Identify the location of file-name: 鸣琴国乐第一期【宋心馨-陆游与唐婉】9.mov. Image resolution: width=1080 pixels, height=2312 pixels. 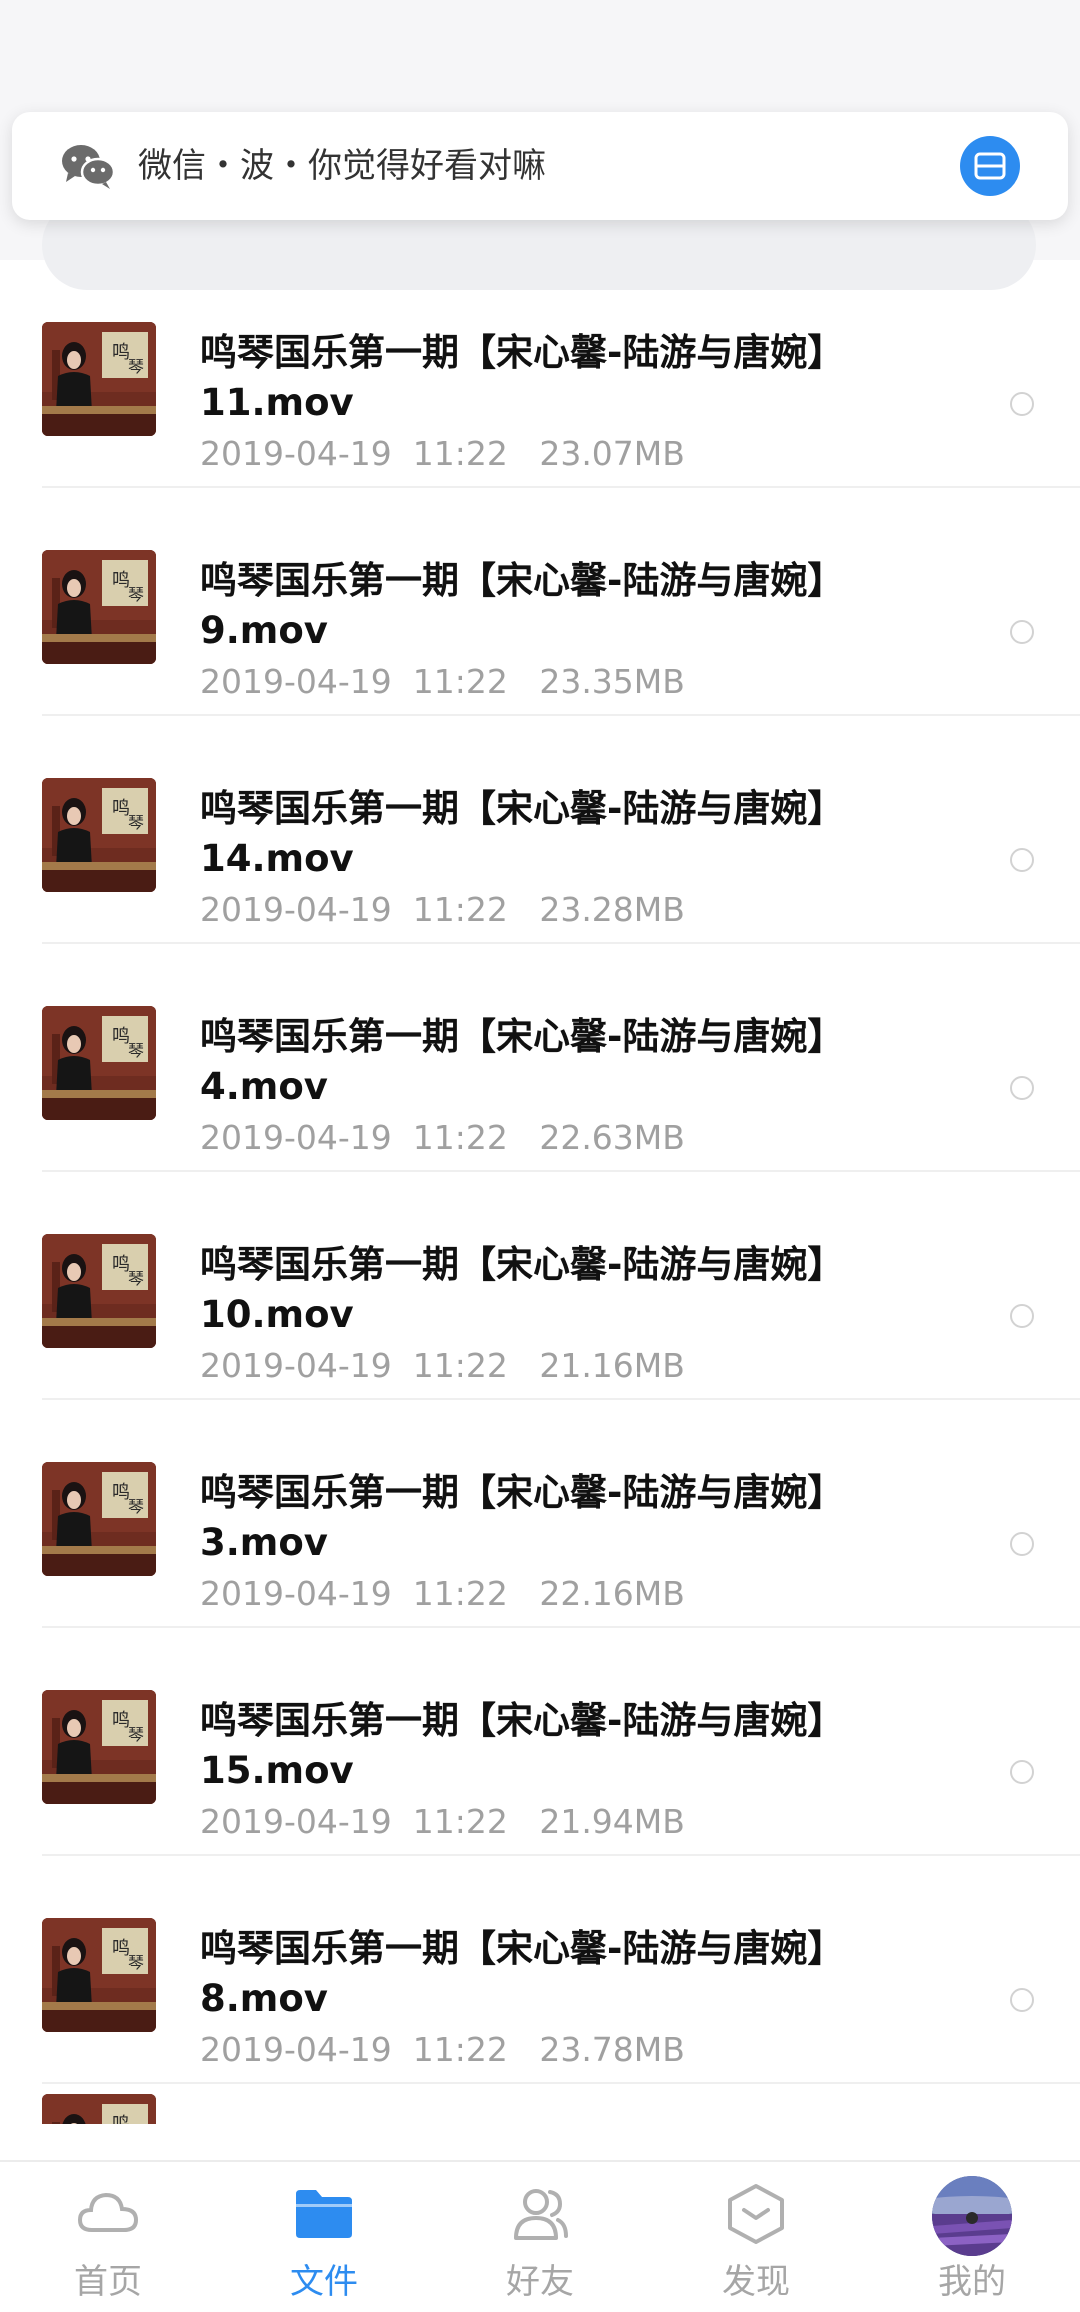
(522, 605).